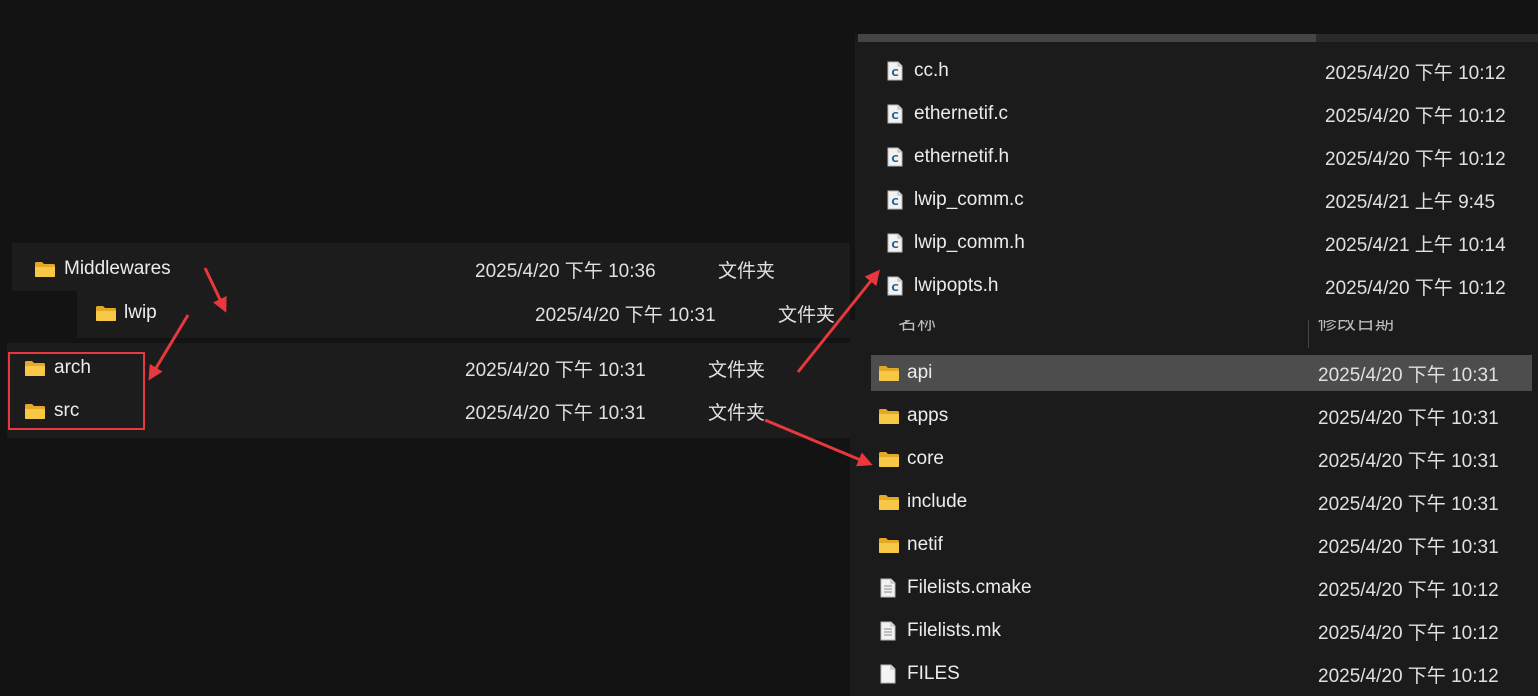 The width and height of the screenshot is (1538, 696). Describe the element at coordinates (917, 327) in the screenshot. I see `column-header-name: 名称` at that location.